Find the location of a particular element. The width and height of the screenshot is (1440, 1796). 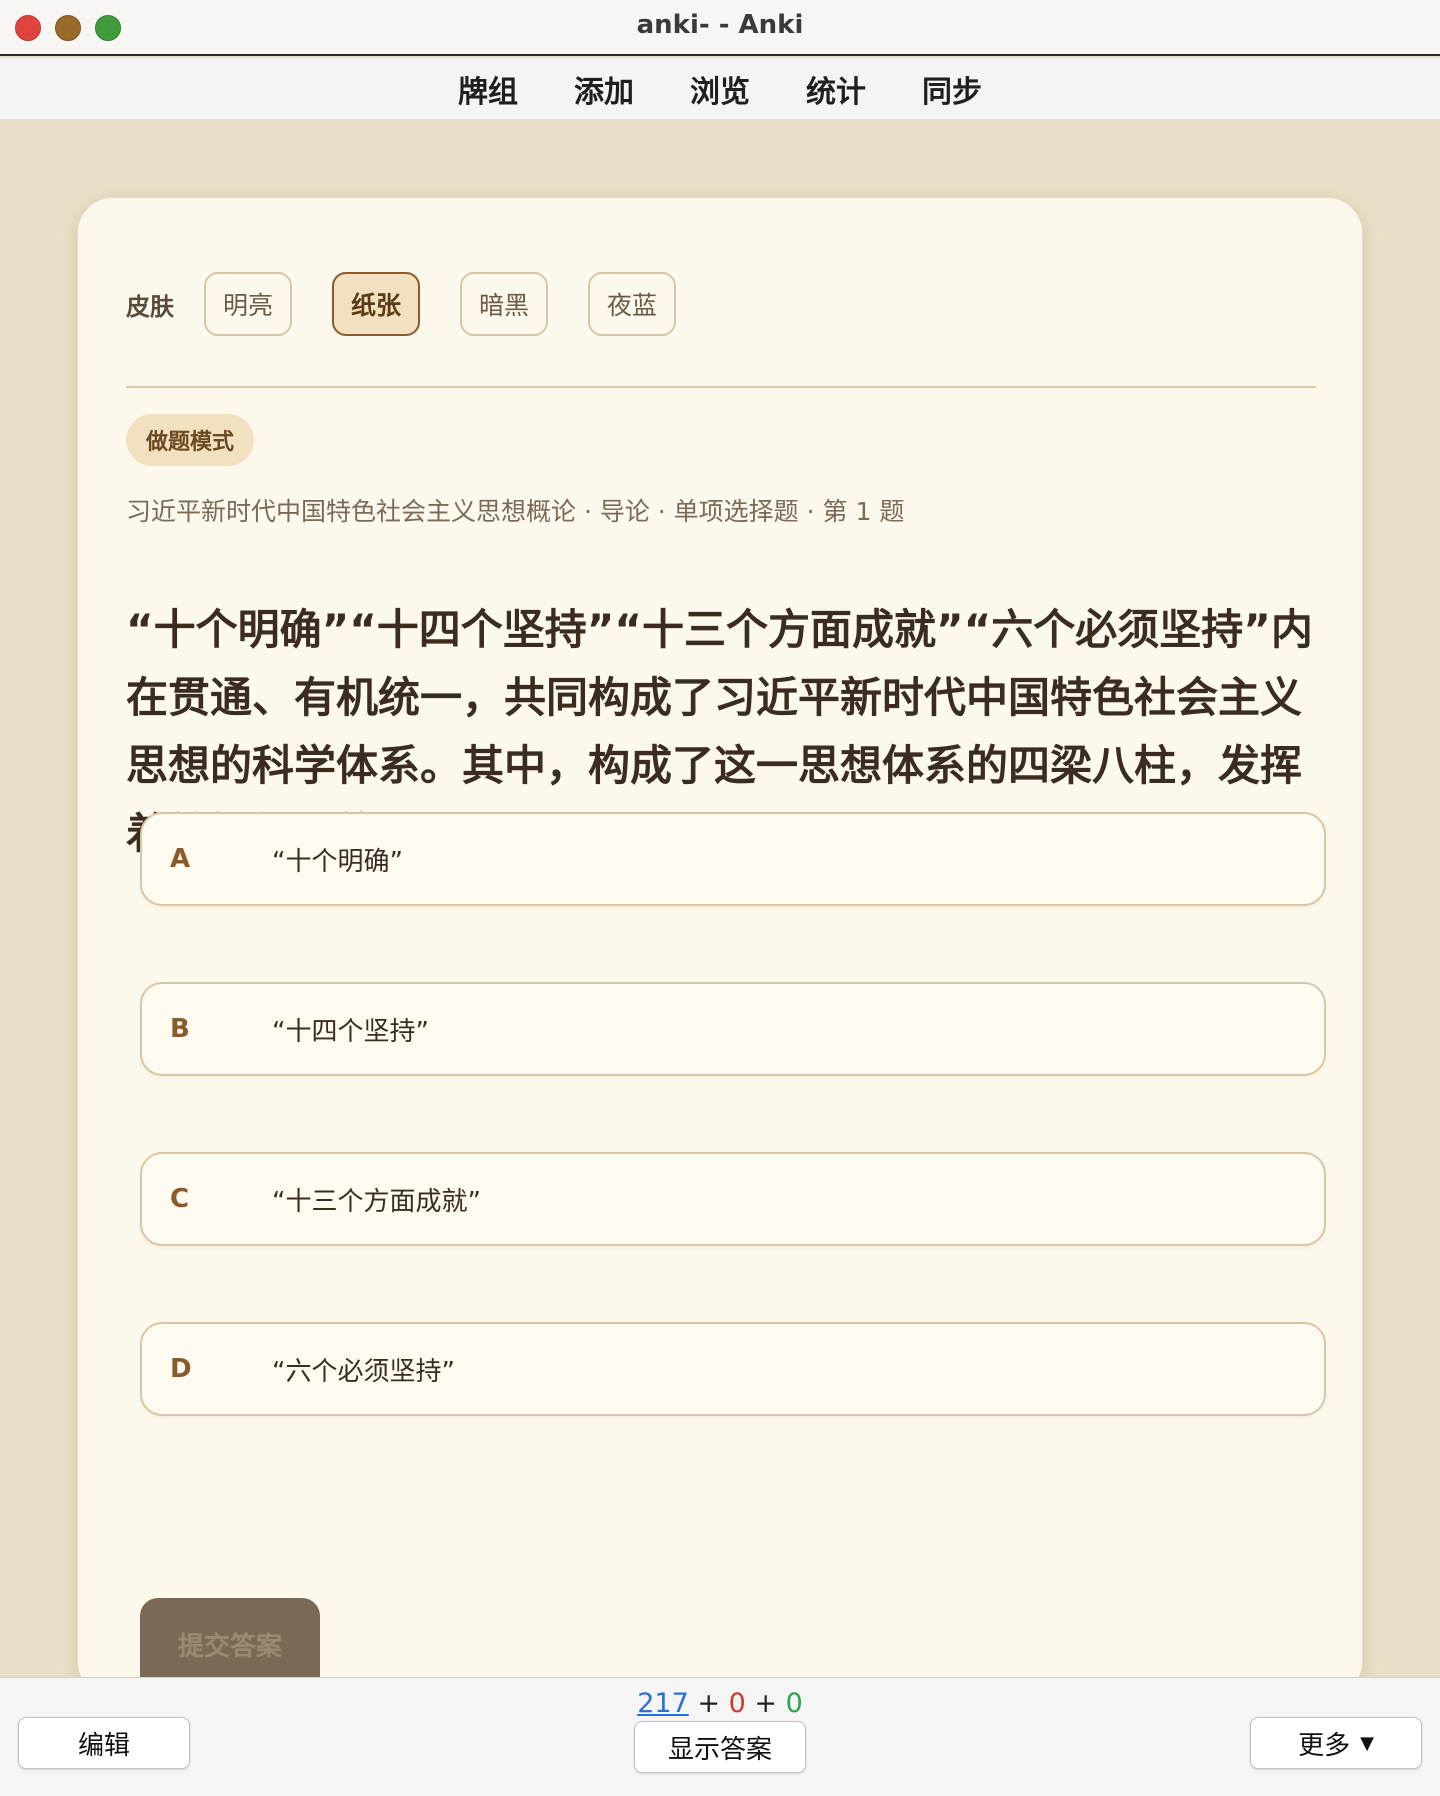

skin-button-dark: 暗黑 is located at coordinates (504, 304).